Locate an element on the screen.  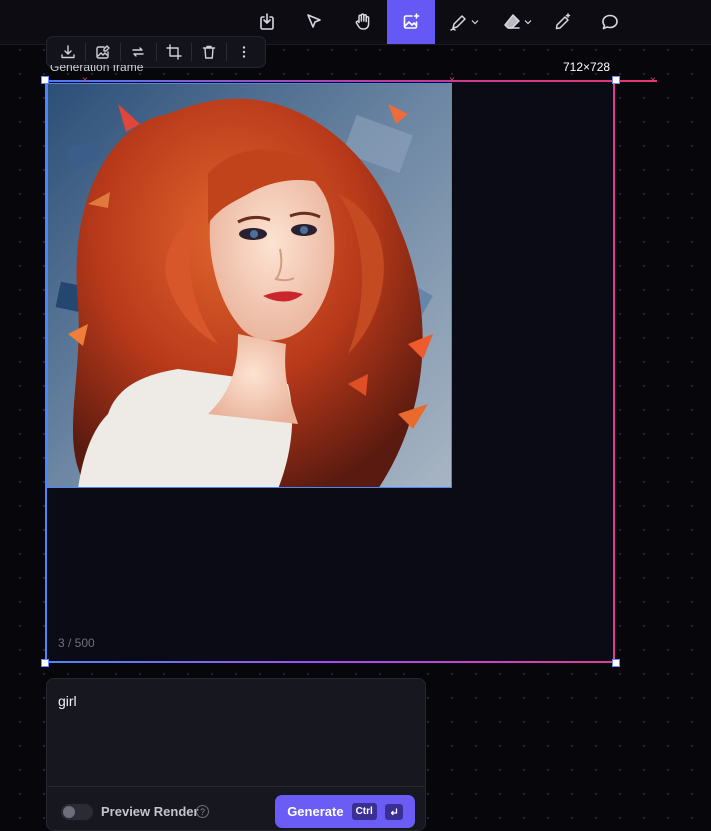
download-button is located at coordinates (68, 52).